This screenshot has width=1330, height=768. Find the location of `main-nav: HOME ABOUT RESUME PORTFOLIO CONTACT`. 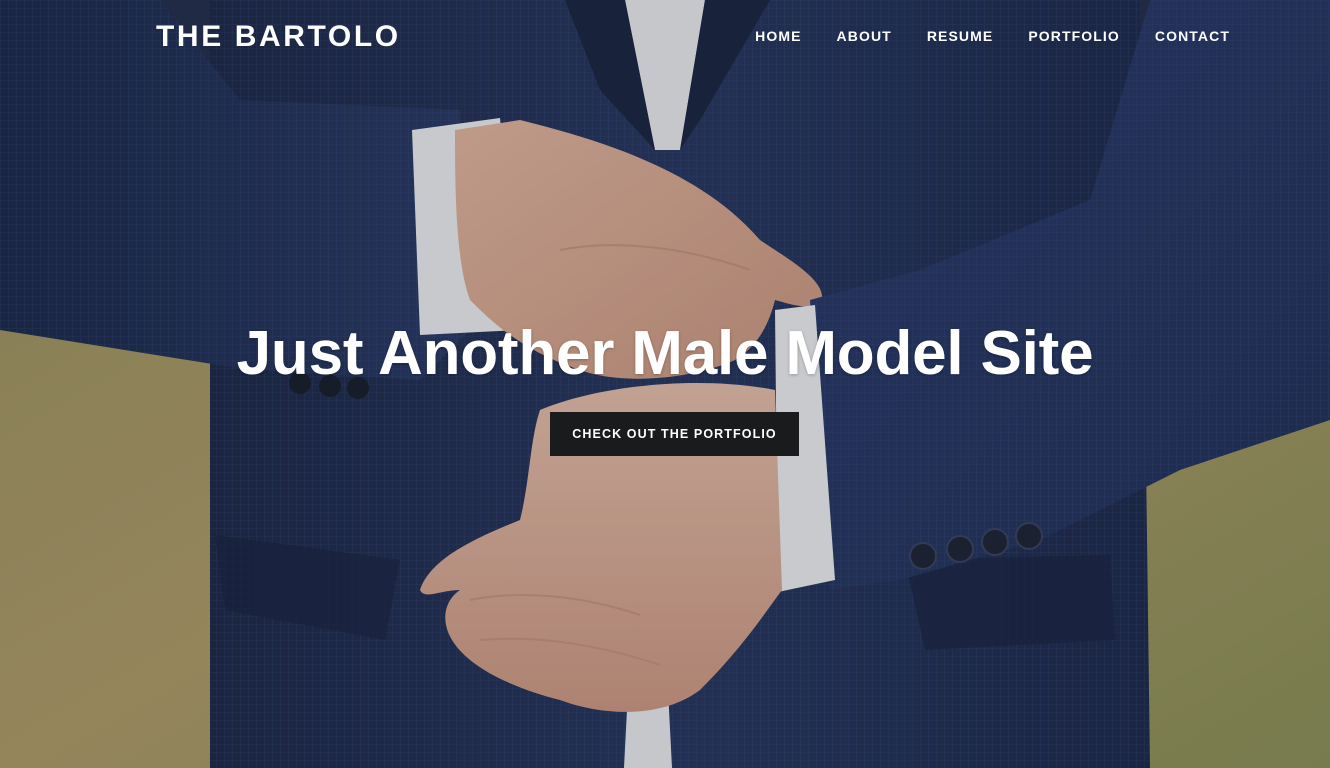

main-nav: HOME ABOUT RESUME PORTFOLIO CONTACT is located at coordinates (992, 36).